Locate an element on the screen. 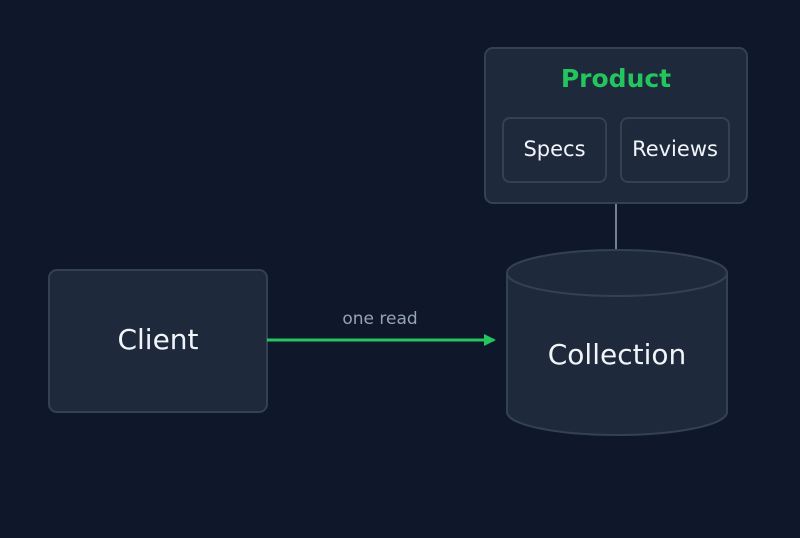 Image resolution: width=800 pixels, height=538 pixels. collection-node: Collection is located at coordinates (617, 342).